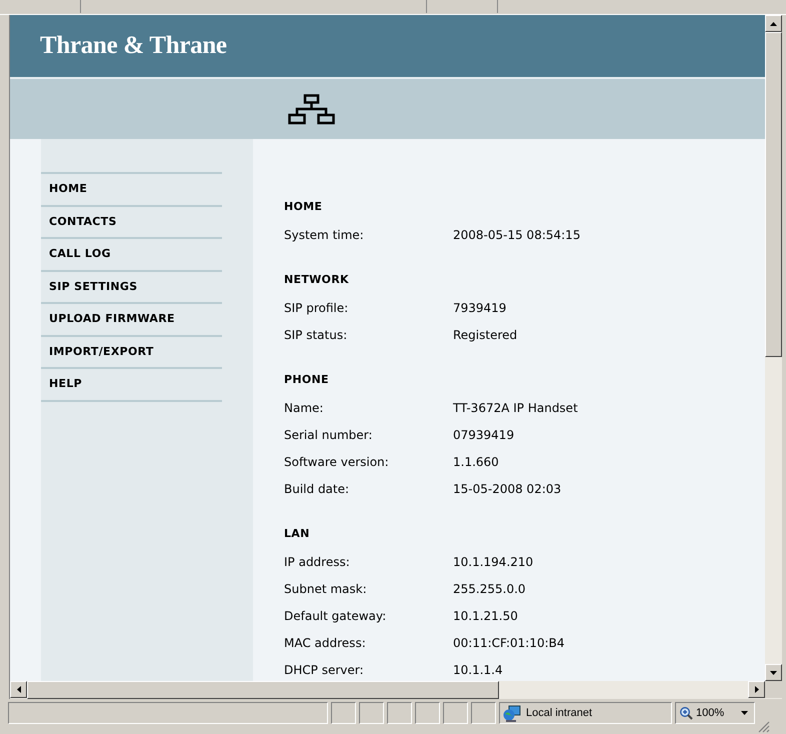 The height and width of the screenshot is (734, 786). Describe the element at coordinates (317, 280) in the screenshot. I see `section-heading: NETWORK` at that location.